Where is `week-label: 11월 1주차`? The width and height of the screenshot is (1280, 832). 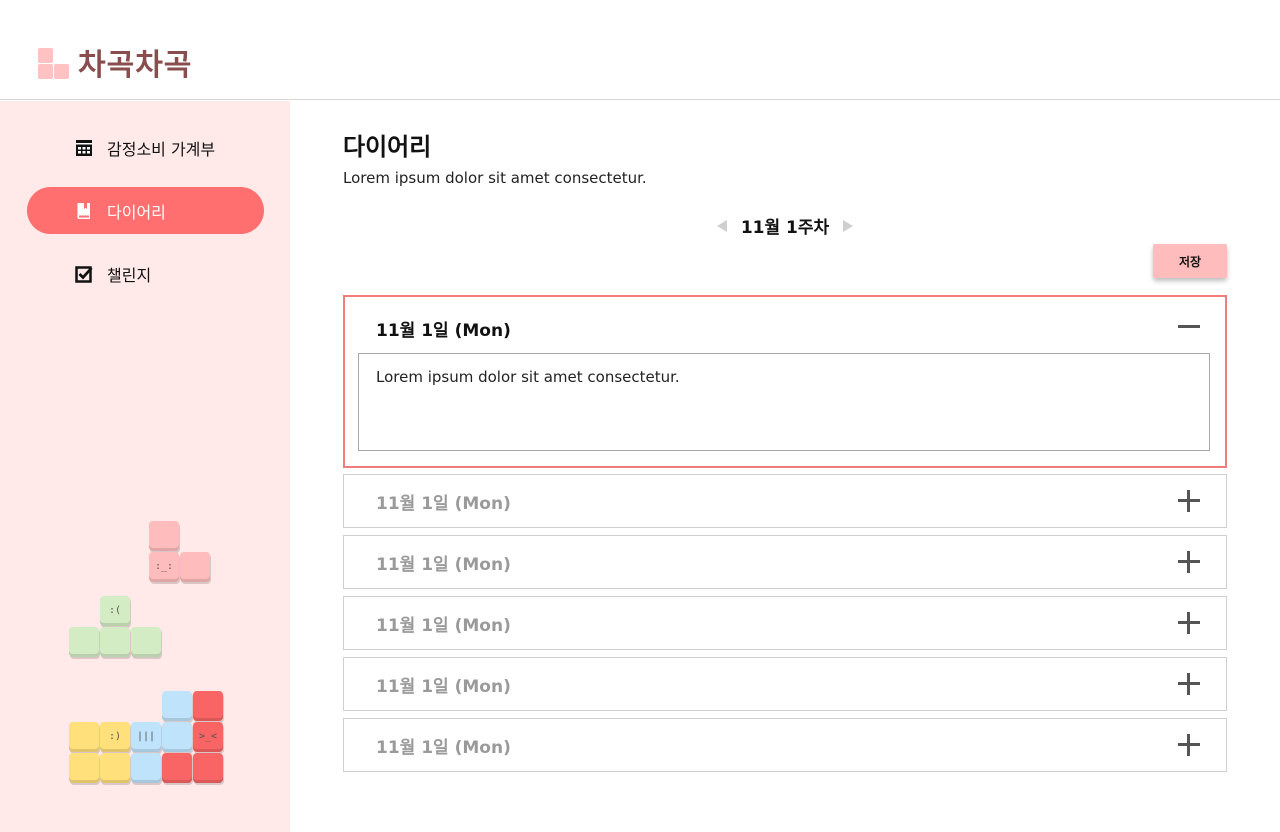 week-label: 11월 1주차 is located at coordinates (785, 228).